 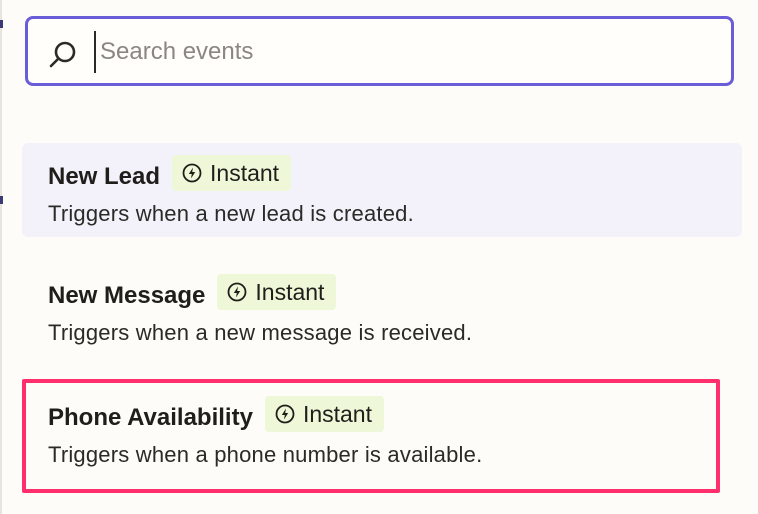 I want to click on search-box, so click(x=379, y=51).